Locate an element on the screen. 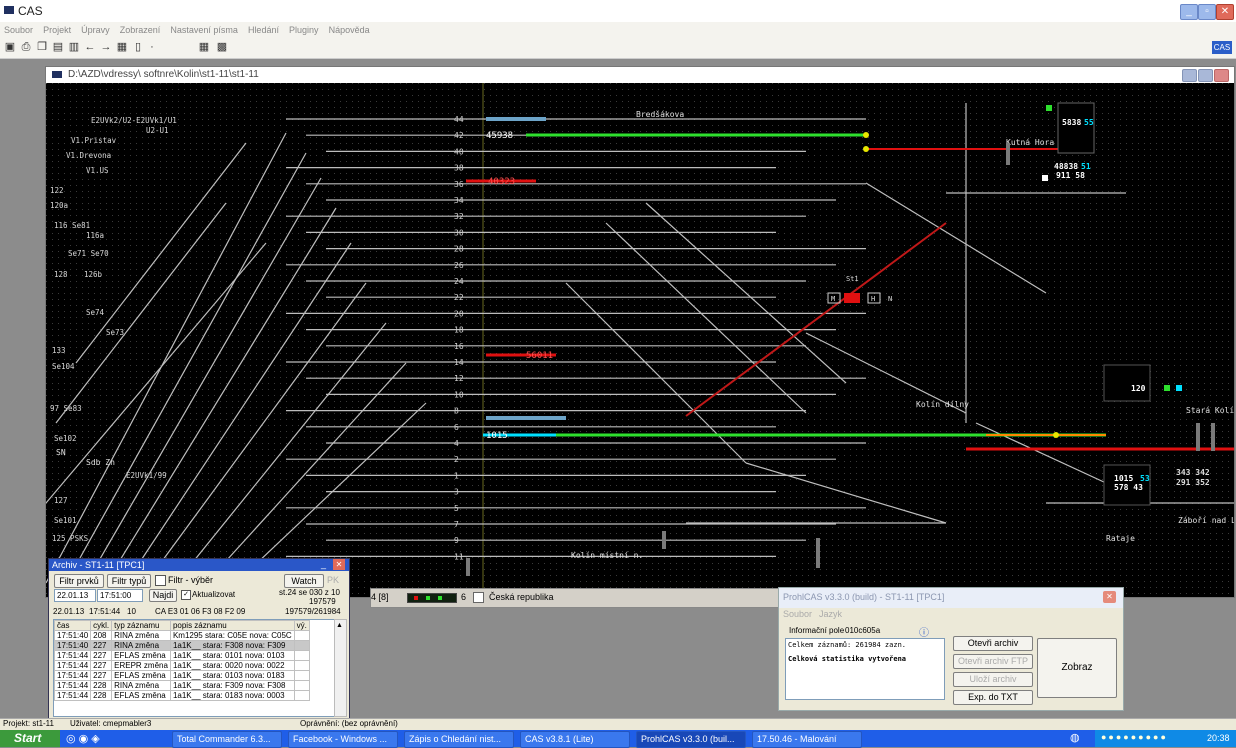  signal-box-red is located at coordinates (852, 298).